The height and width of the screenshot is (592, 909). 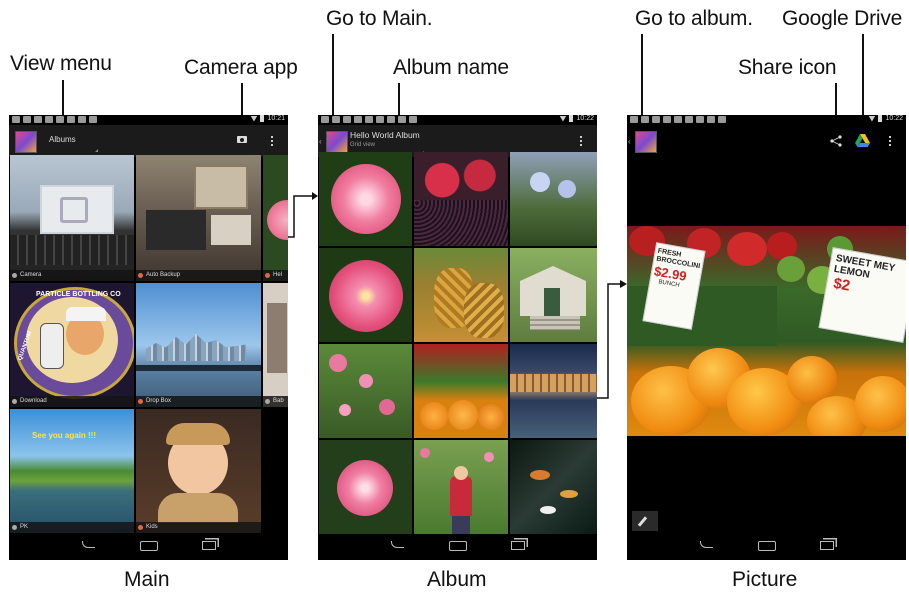 What do you see at coordinates (457, 579) in the screenshot?
I see `caption-album: Album` at bounding box center [457, 579].